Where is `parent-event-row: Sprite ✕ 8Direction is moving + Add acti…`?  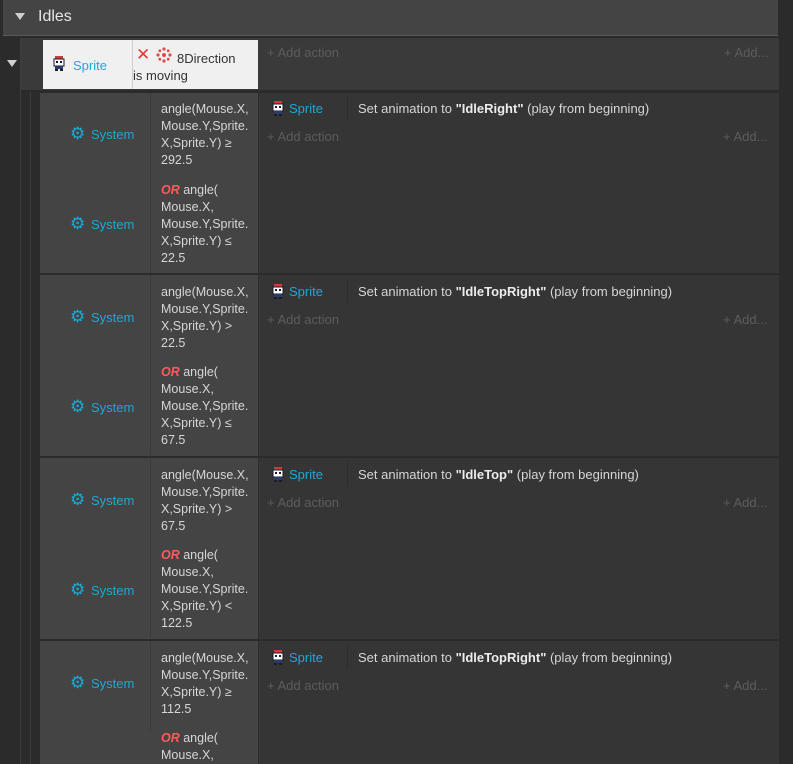 parent-event-row: Sprite ✕ 8Direction is moving + Add acti… is located at coordinates (400, 64).